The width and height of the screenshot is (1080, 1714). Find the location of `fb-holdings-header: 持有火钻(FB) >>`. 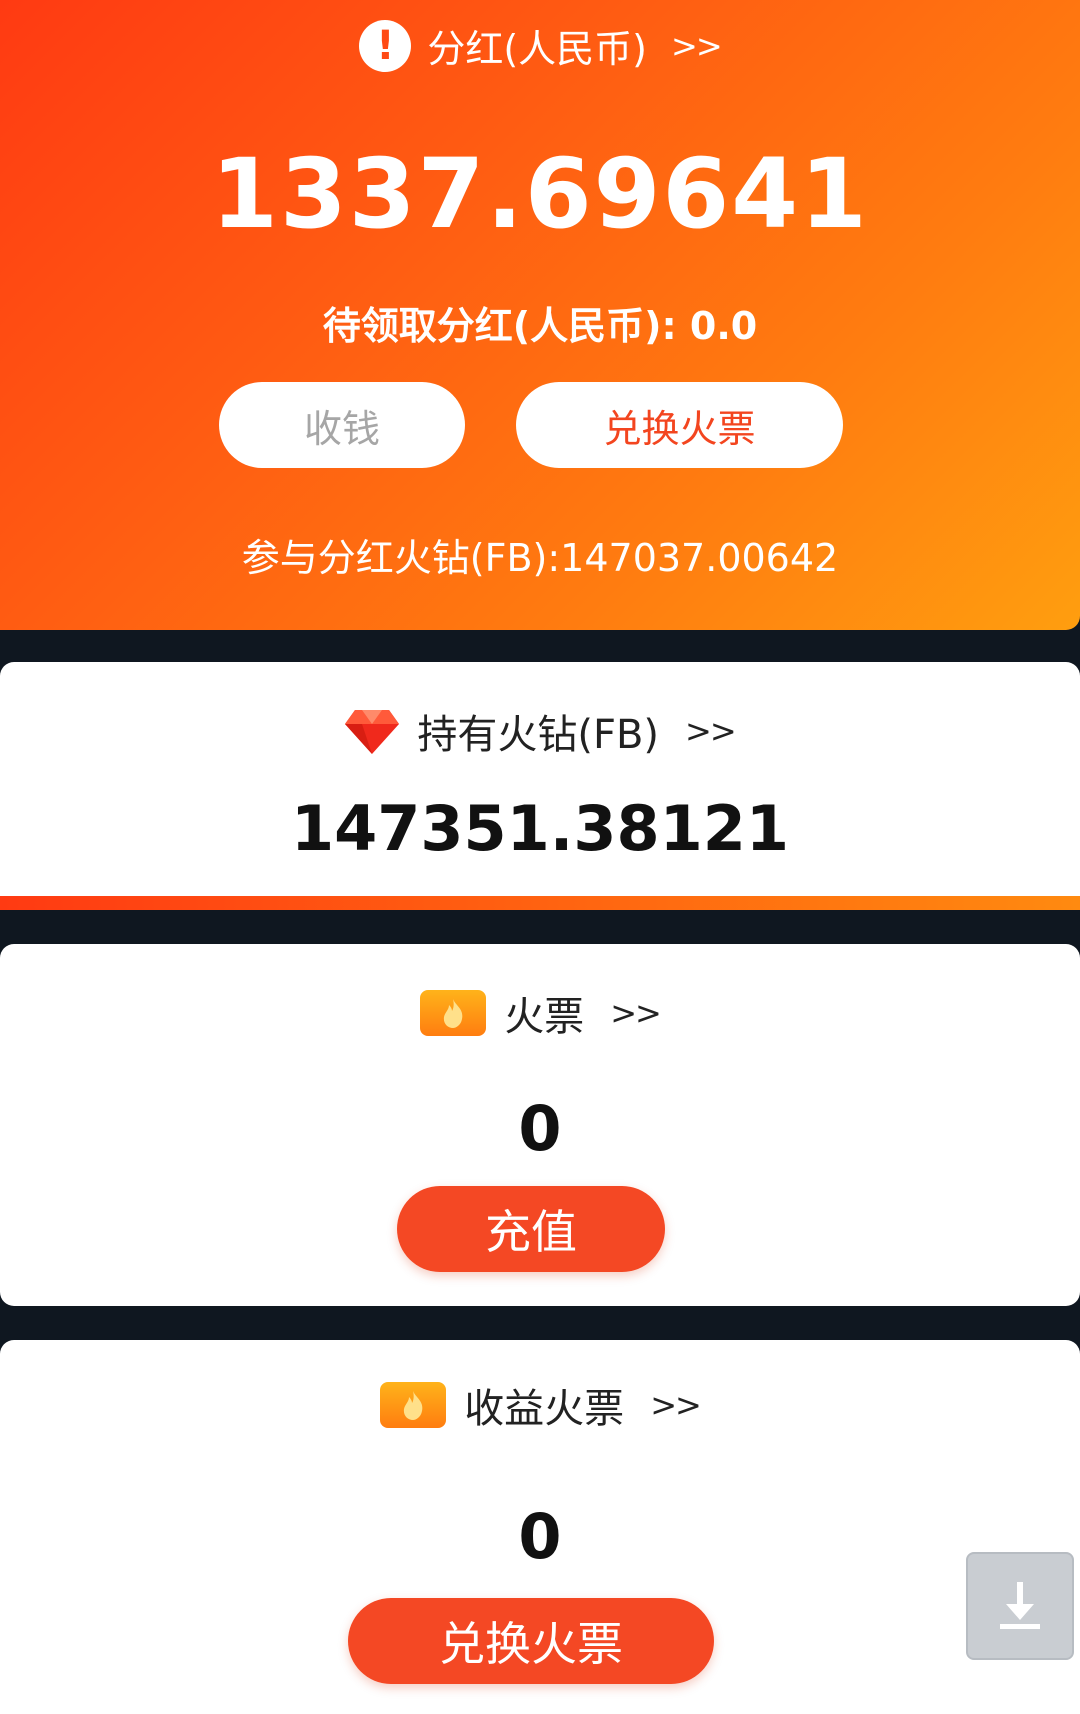

fb-holdings-header: 持有火钻(FB) >> is located at coordinates (540, 731).